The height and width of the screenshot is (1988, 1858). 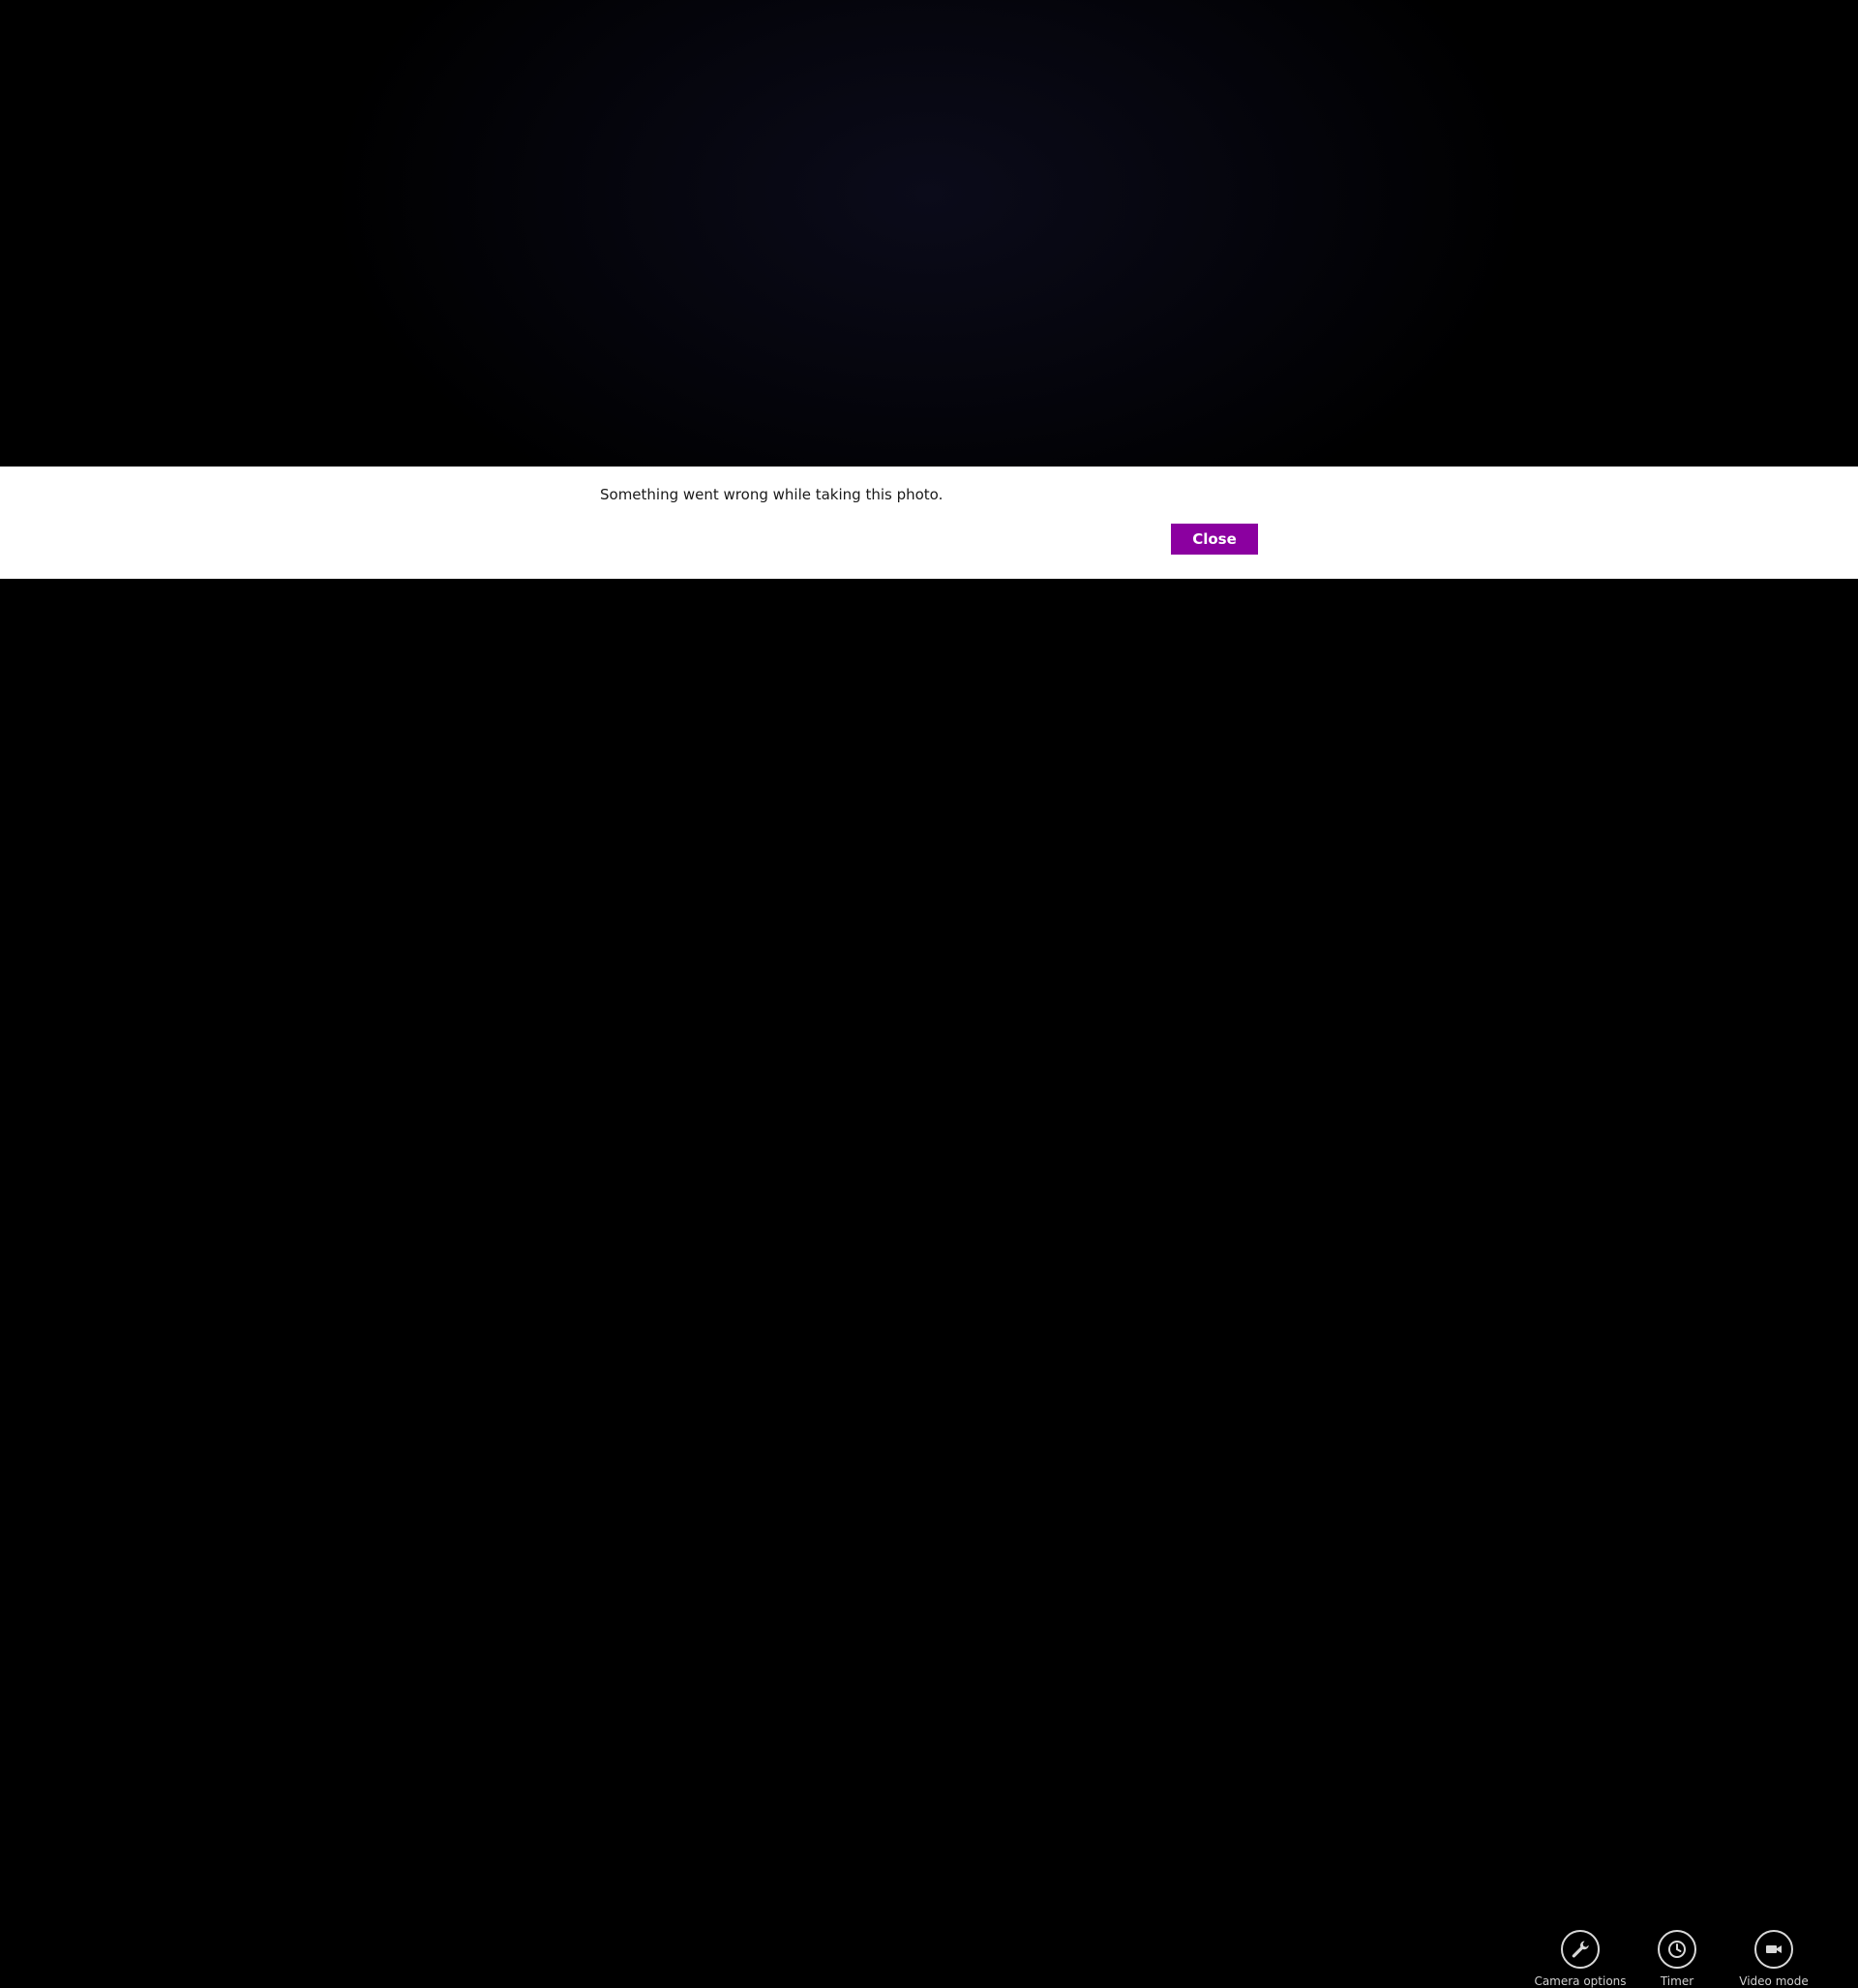 I want to click on camera-options-button: Camera options, so click(x=1580, y=1959).